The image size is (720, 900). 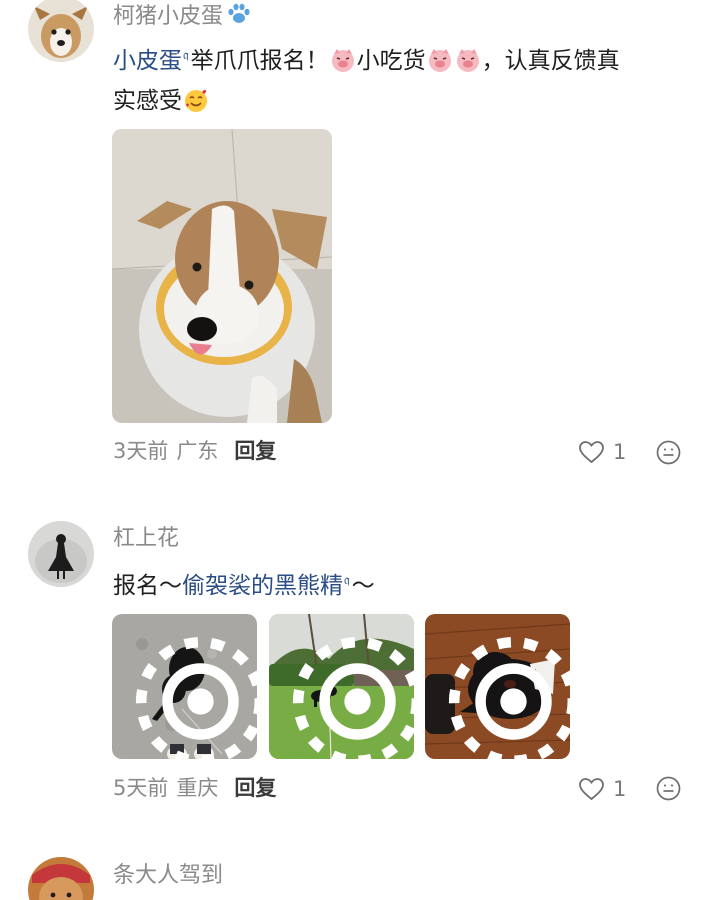 What do you see at coordinates (403, 78) in the screenshot?
I see `comment-text: 小皮蛋𝔮举爪爪报名！ 小吃货 ，认真反馈真实感受` at bounding box center [403, 78].